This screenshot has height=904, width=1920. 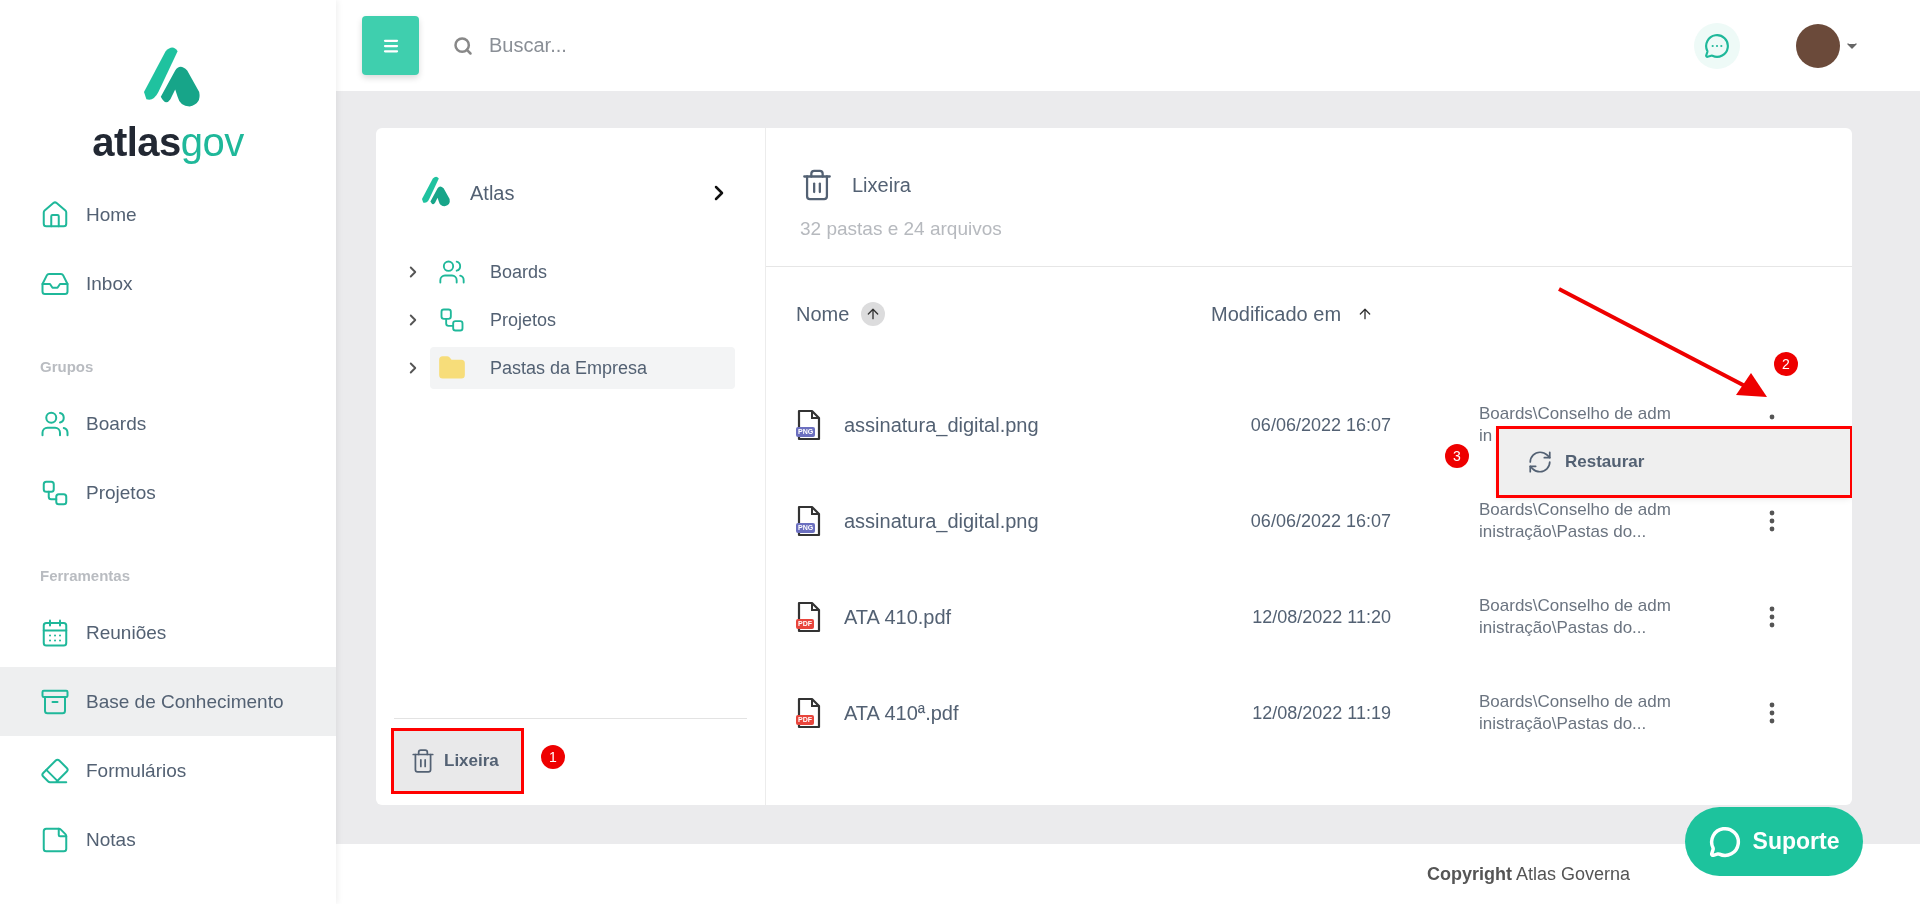 I want to click on sidebar-item: Projetos, so click(x=168, y=492).